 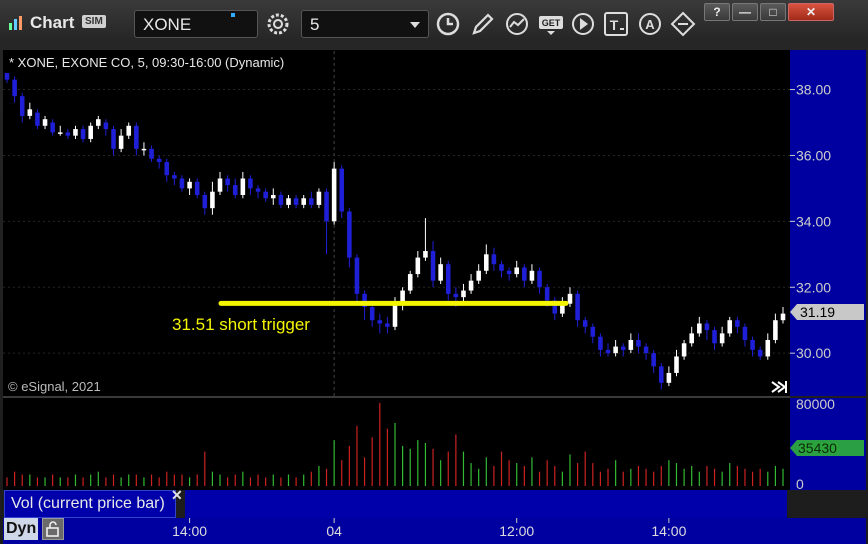 What do you see at coordinates (813, 90) in the screenshot?
I see `price-tick-label: 38.00` at bounding box center [813, 90].